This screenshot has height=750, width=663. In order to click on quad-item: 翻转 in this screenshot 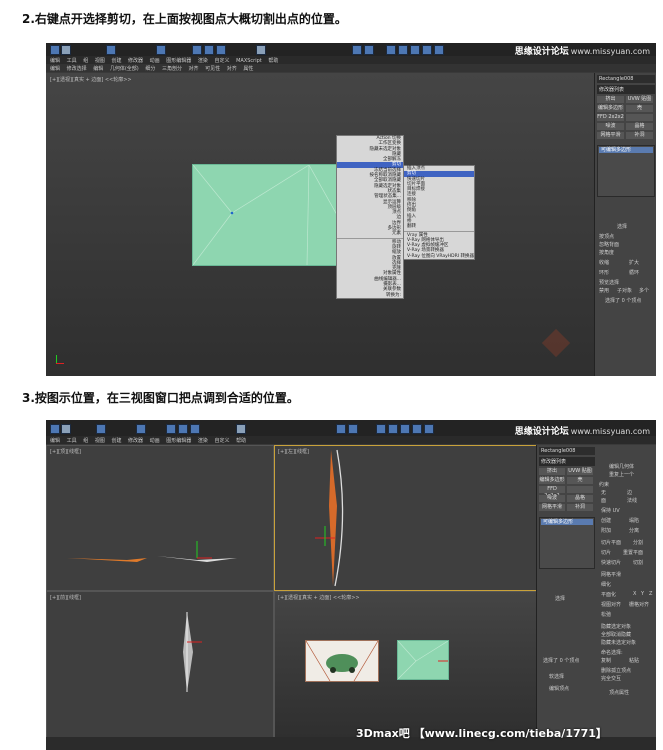, I will do `click(439, 226)`.